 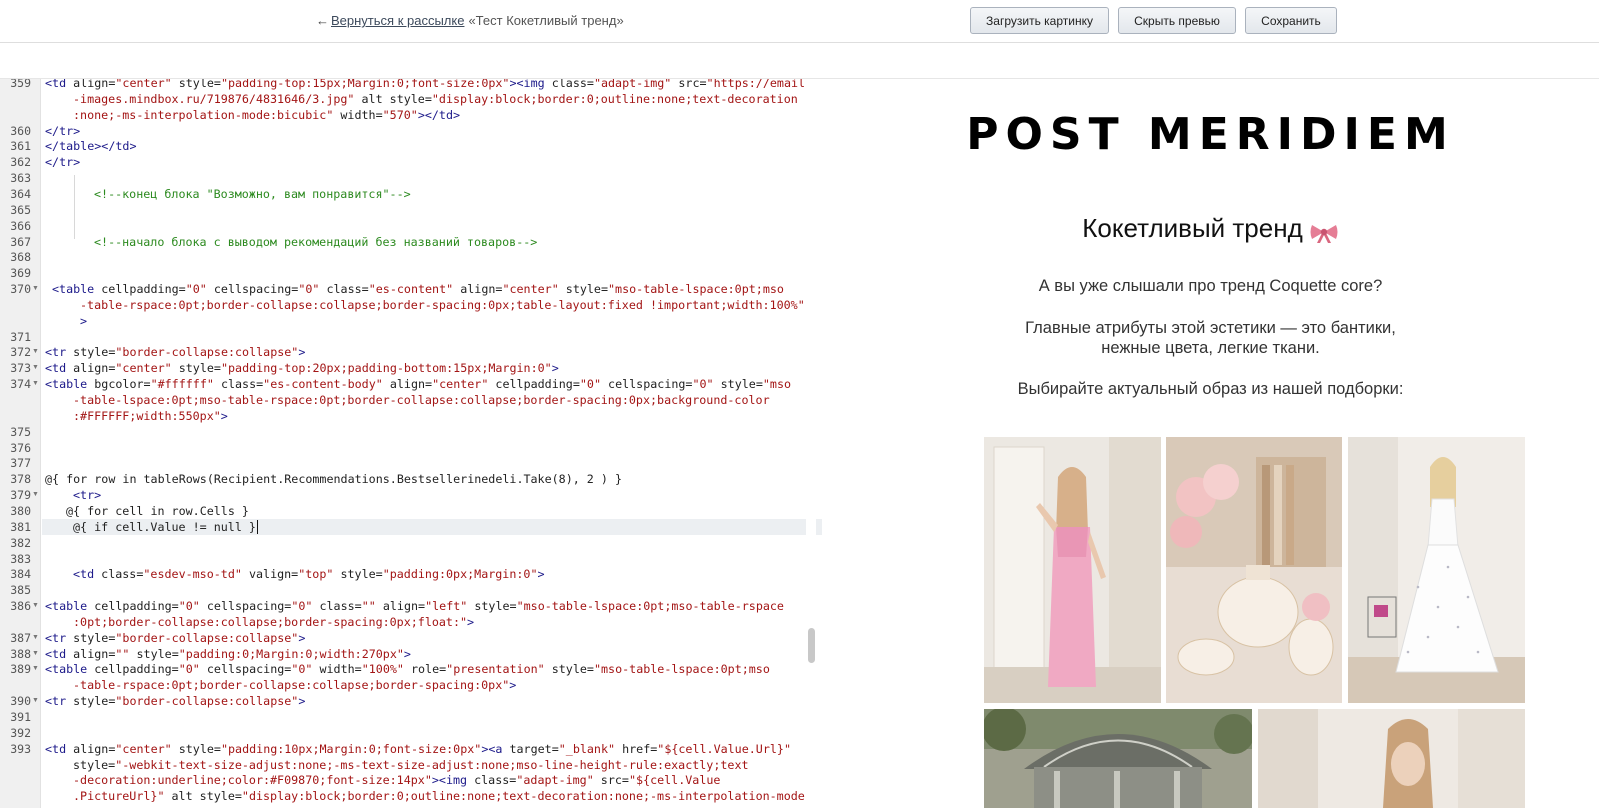 I want to click on code-text: :#FFFFFF;width:550px">, so click(x=150, y=416).